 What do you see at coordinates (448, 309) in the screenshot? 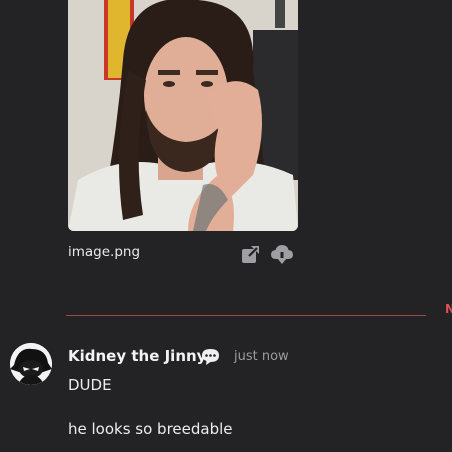
I see `new-messages-label: N` at bounding box center [448, 309].